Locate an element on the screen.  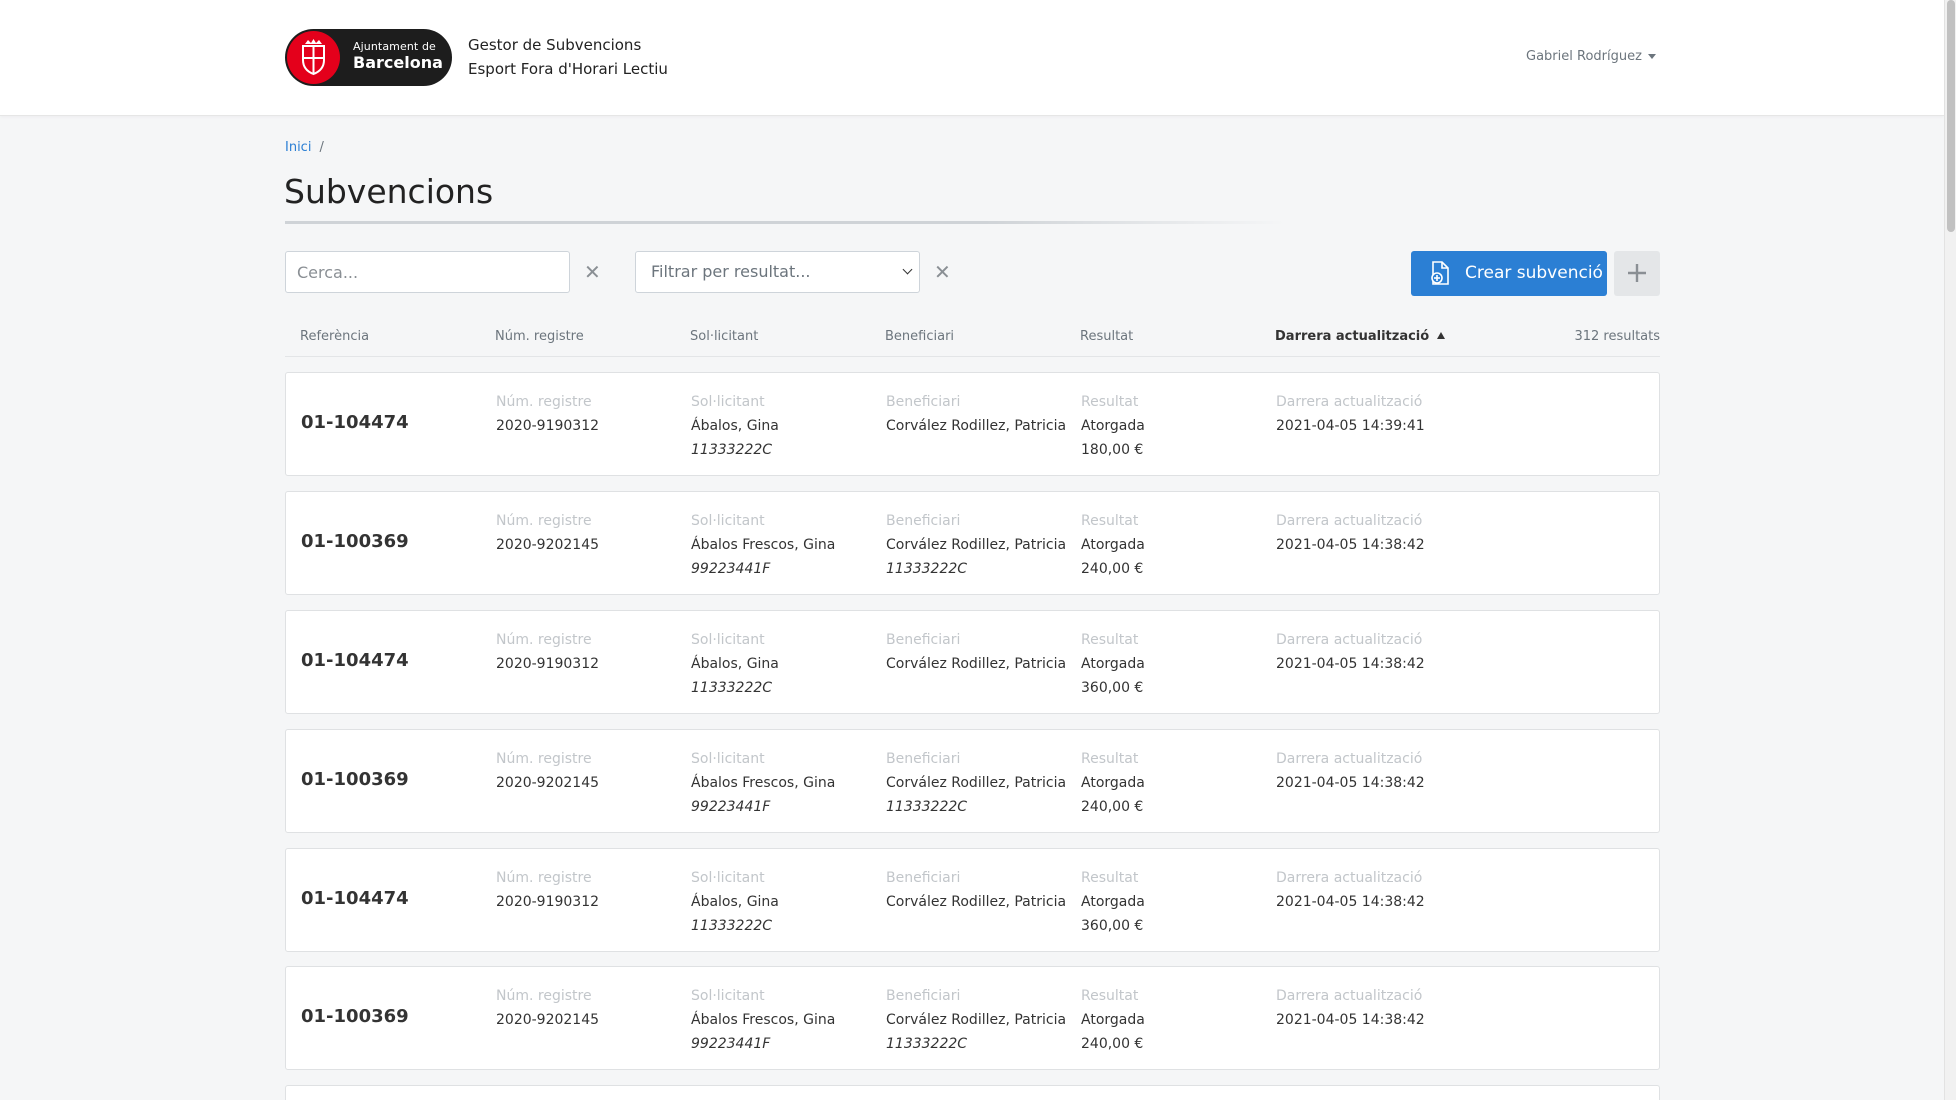
applicant-name: Ábalos Frescos, Gina is located at coordinates (763, 783).